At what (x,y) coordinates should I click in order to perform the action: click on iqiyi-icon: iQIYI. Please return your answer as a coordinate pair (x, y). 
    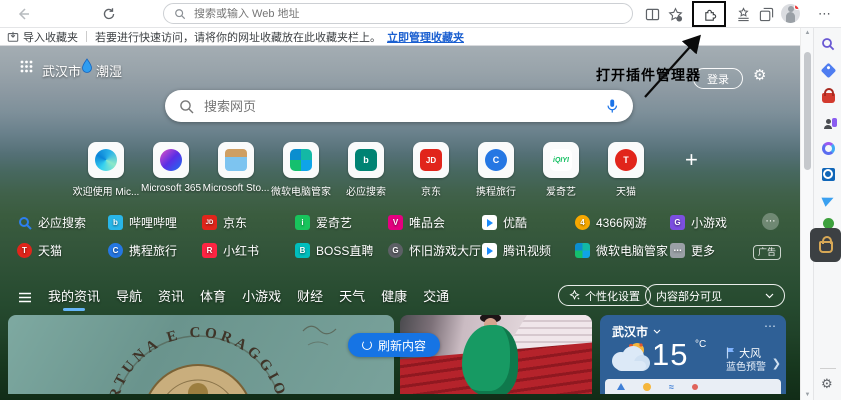
    Looking at the image, I should click on (561, 160).